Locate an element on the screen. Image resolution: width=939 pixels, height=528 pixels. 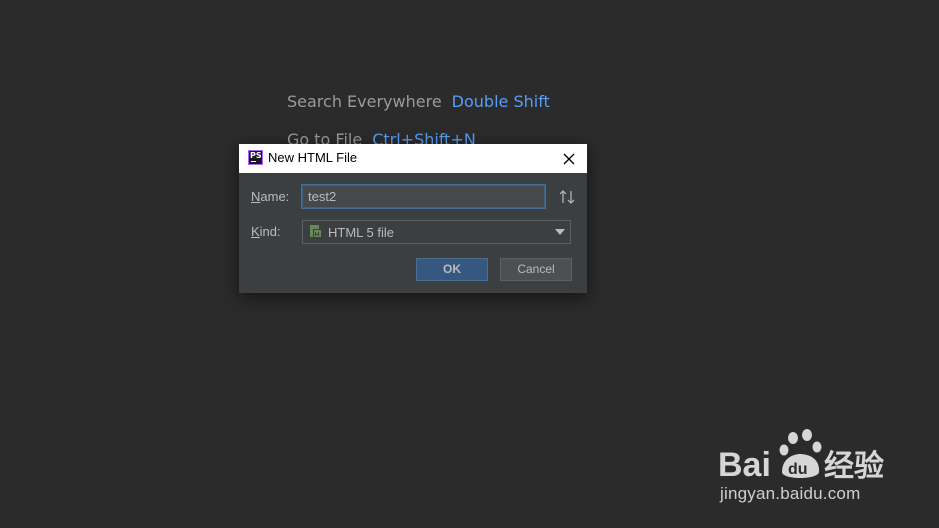
dialog-title: New HTML File is located at coordinates (313, 157).